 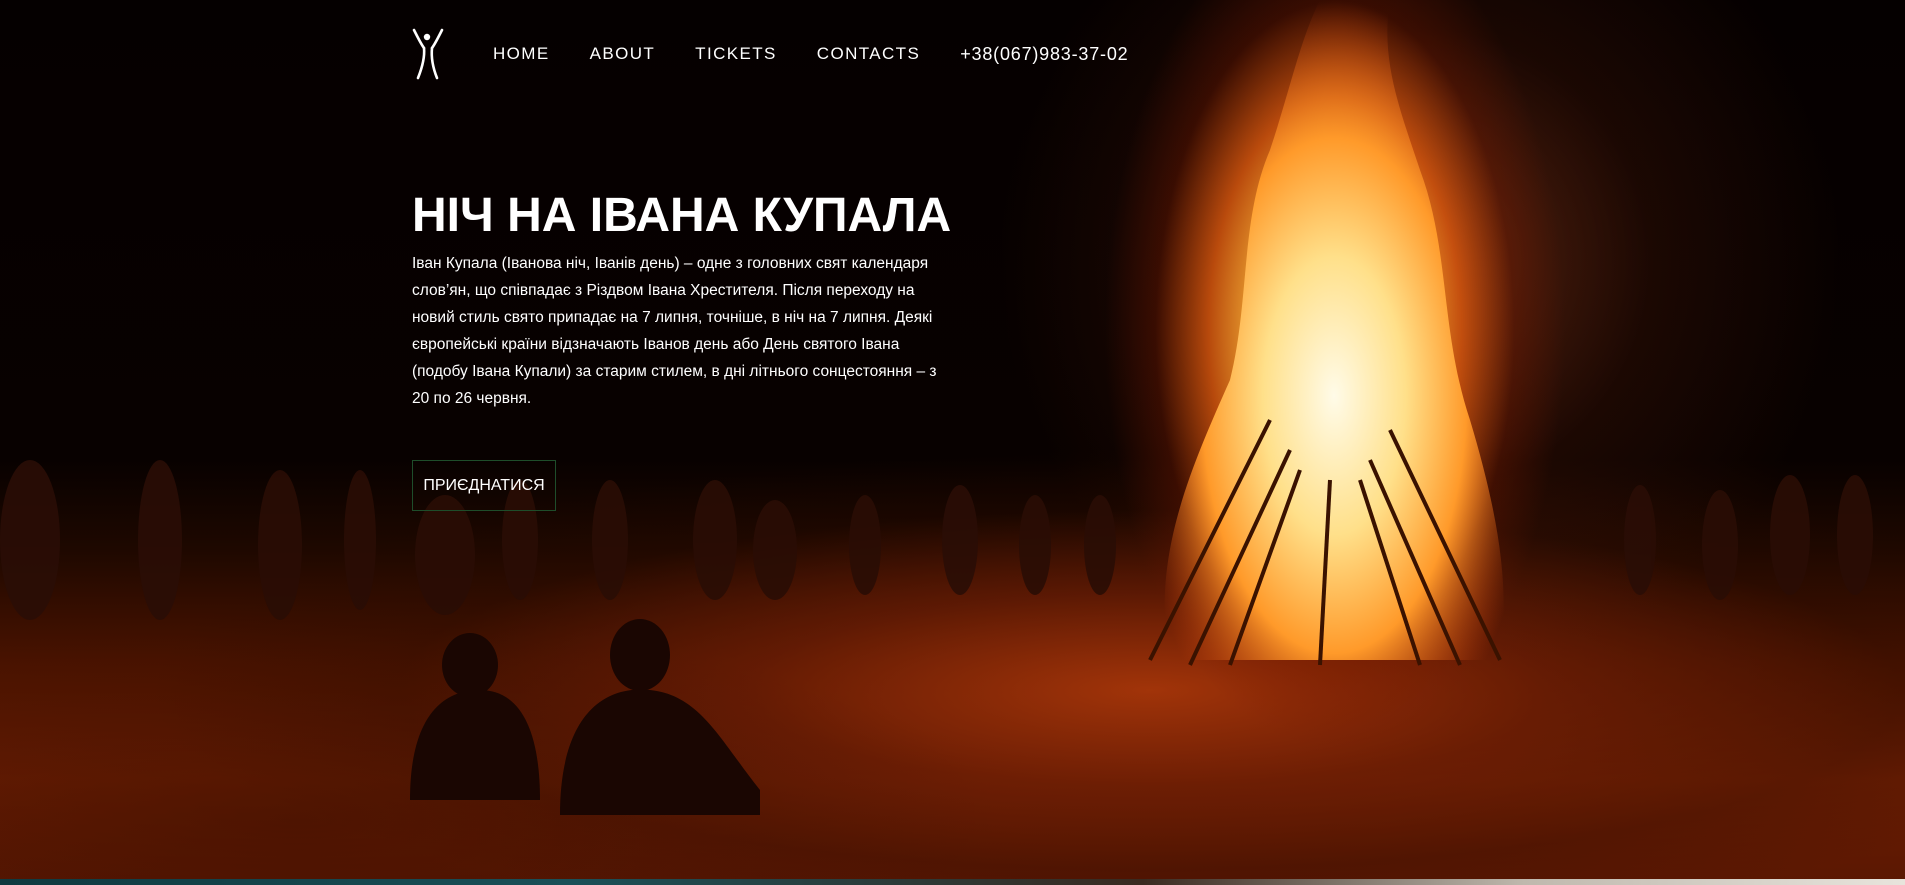 I want to click on seated-viewers, so click(x=585, y=717).